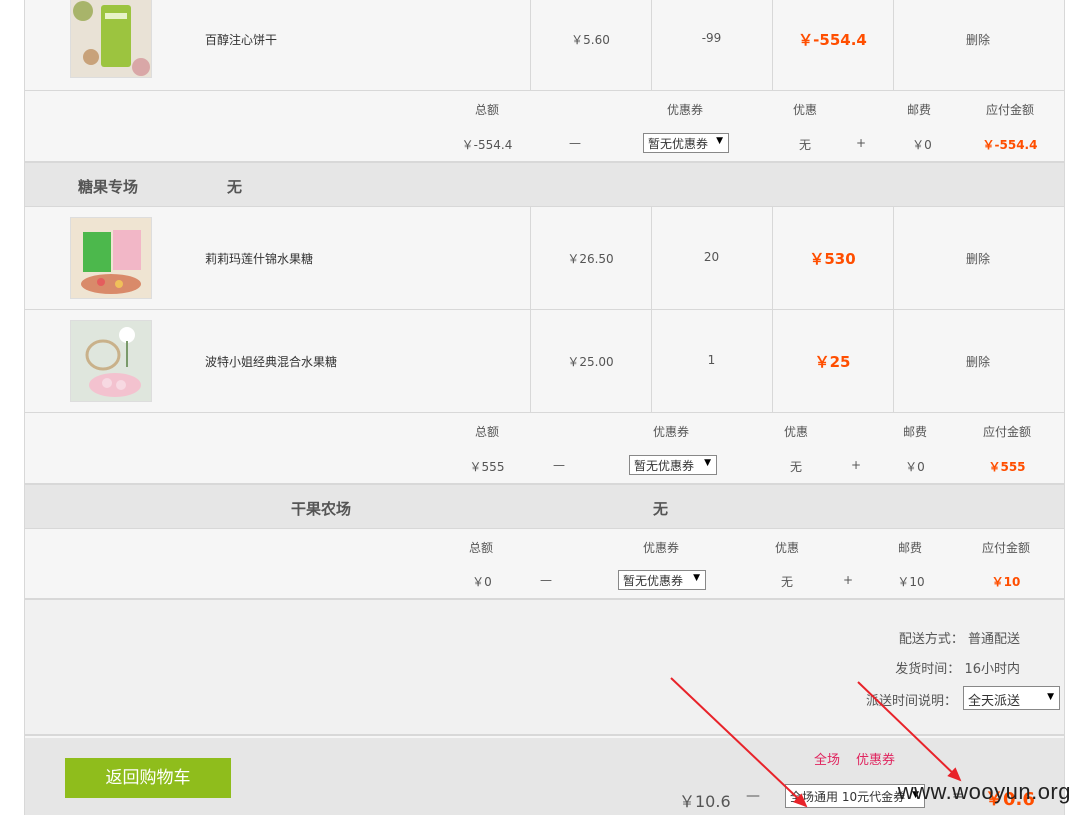  What do you see at coordinates (739, 742) in the screenshot?
I see `arrow-to-coupon` at bounding box center [739, 742].